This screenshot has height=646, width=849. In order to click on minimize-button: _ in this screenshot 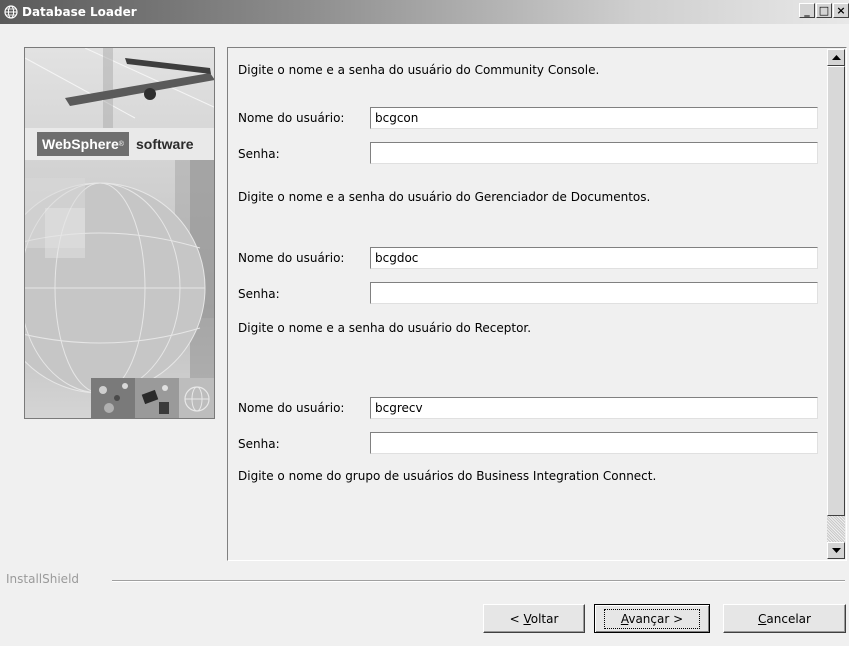, I will do `click(807, 10)`.